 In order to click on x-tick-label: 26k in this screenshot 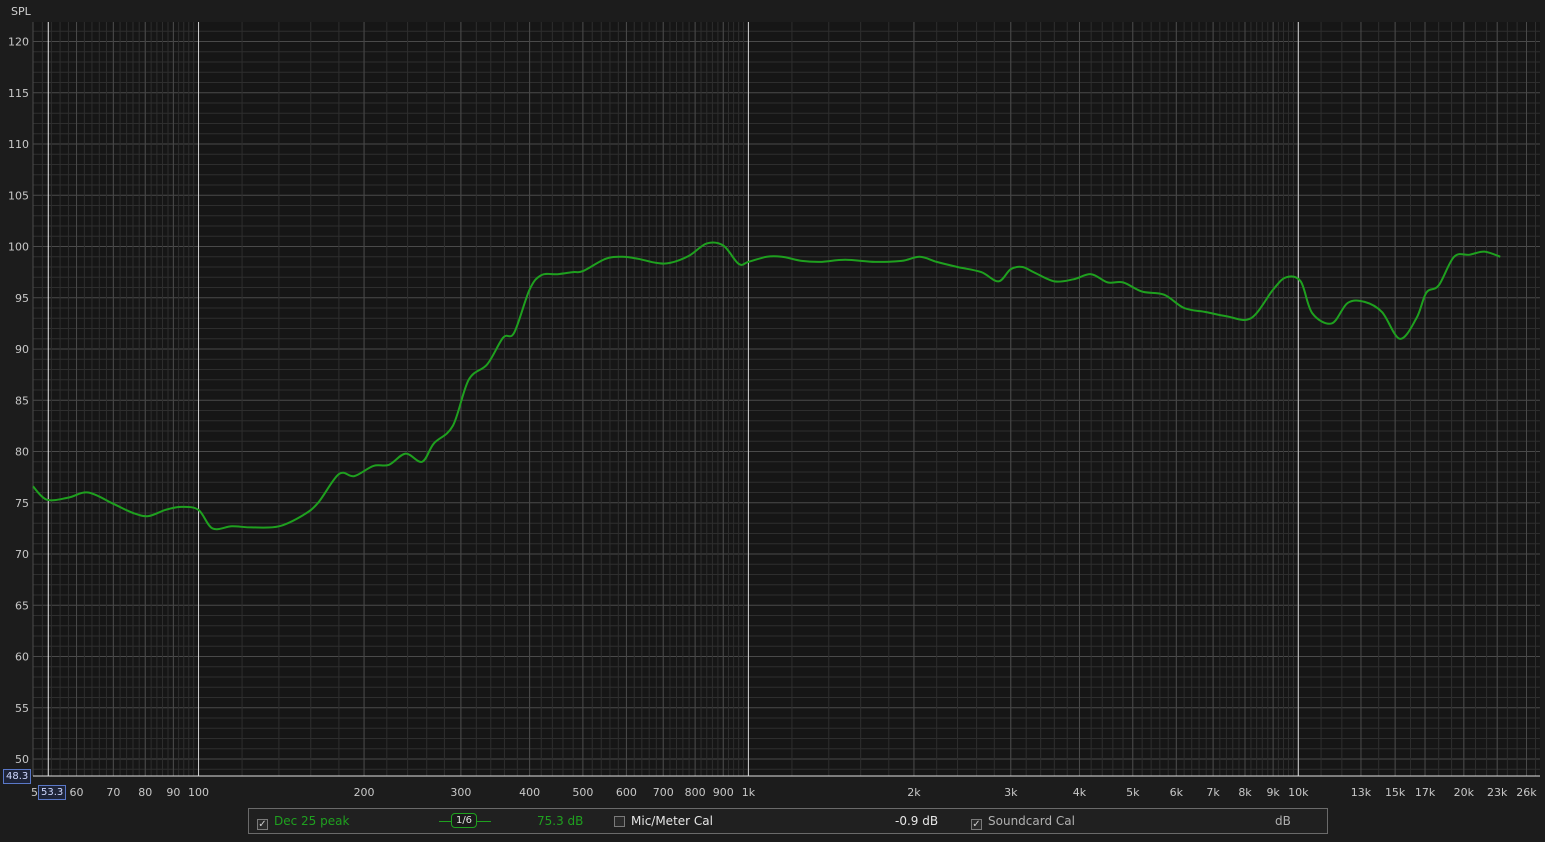, I will do `click(1526, 792)`.